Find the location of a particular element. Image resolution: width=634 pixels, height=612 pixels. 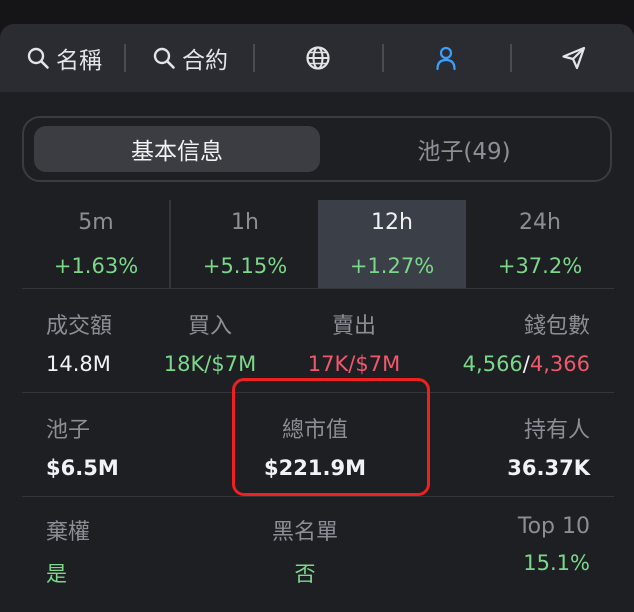

search-contract-button: 合約 is located at coordinates (190, 58).